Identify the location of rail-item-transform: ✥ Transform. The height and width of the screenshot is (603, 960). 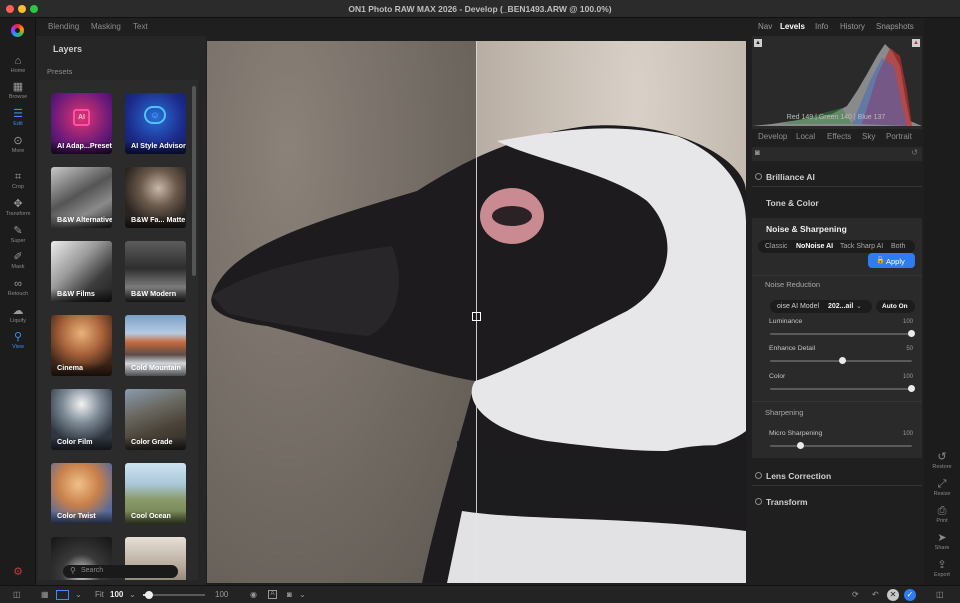
(18, 207).